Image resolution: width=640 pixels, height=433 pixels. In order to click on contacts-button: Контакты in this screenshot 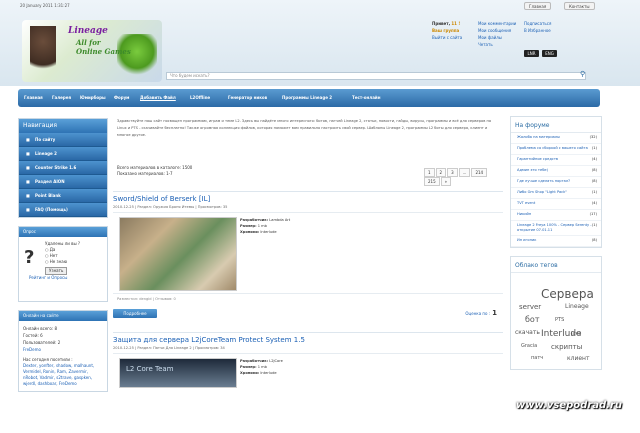, I will do `click(579, 6)`.